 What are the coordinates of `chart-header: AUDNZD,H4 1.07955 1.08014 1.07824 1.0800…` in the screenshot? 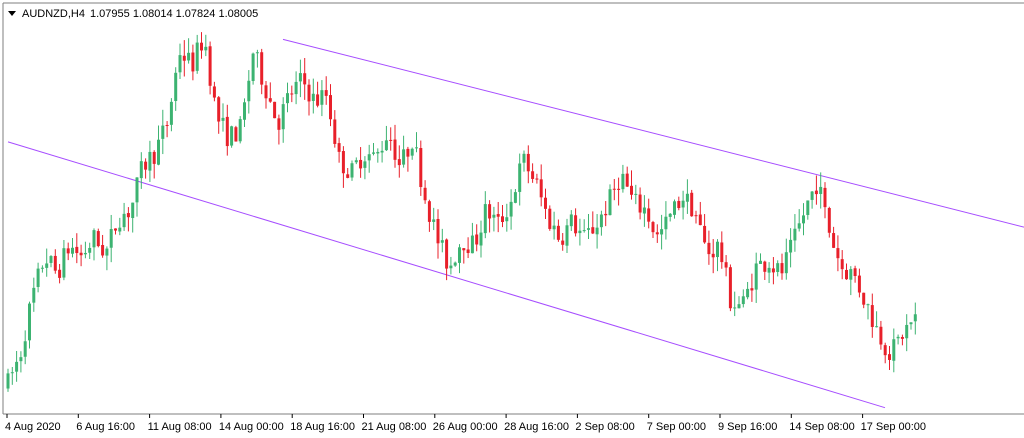 It's located at (133, 14).